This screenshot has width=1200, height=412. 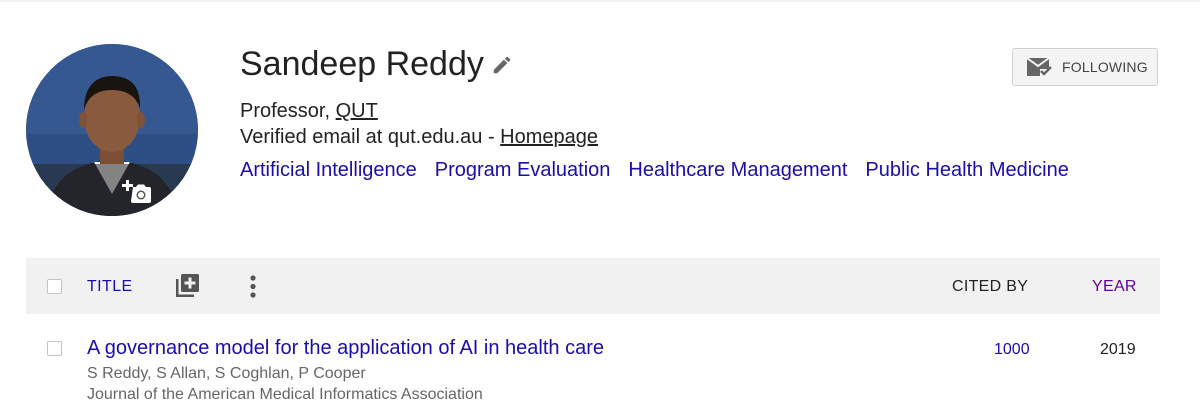 I want to click on article-year: 2019, so click(x=1118, y=349).